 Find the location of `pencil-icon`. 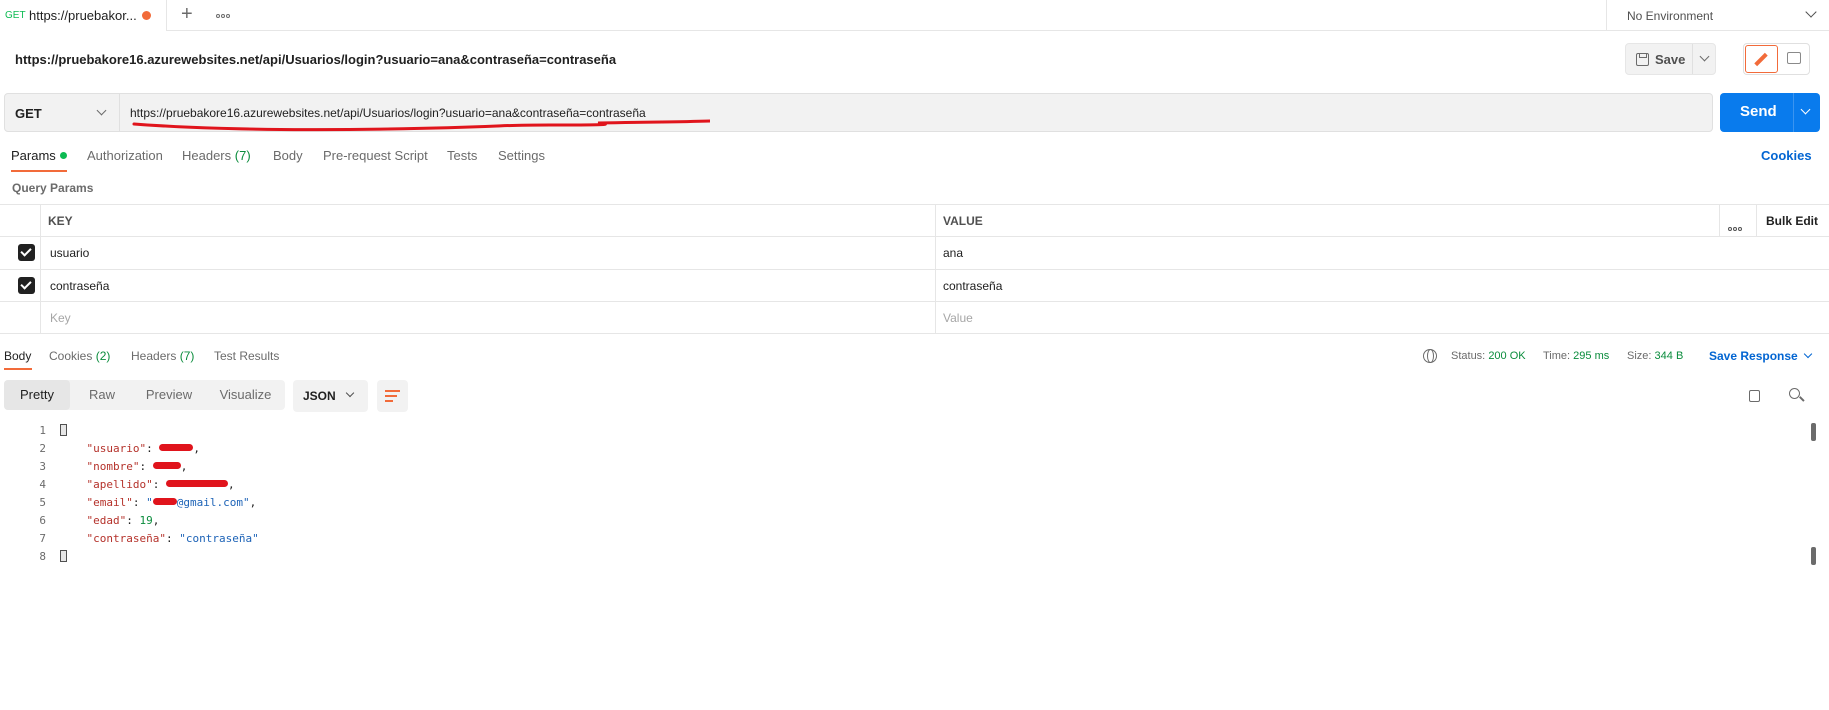

pencil-icon is located at coordinates (1761, 59).